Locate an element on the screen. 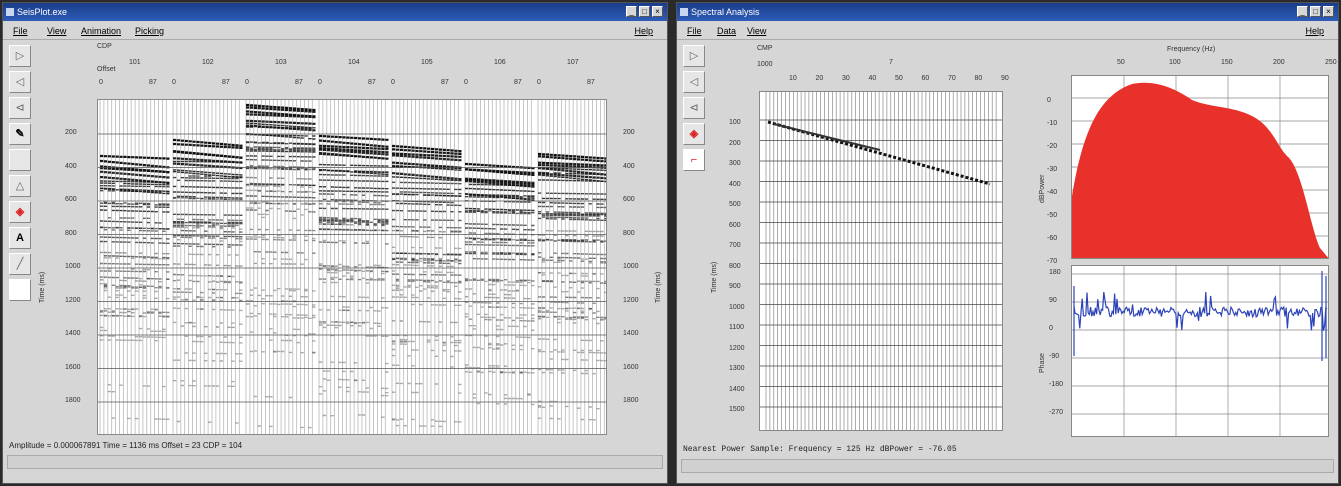 The image size is (1341, 486). gather-top-tick: 90 is located at coordinates (1005, 78).